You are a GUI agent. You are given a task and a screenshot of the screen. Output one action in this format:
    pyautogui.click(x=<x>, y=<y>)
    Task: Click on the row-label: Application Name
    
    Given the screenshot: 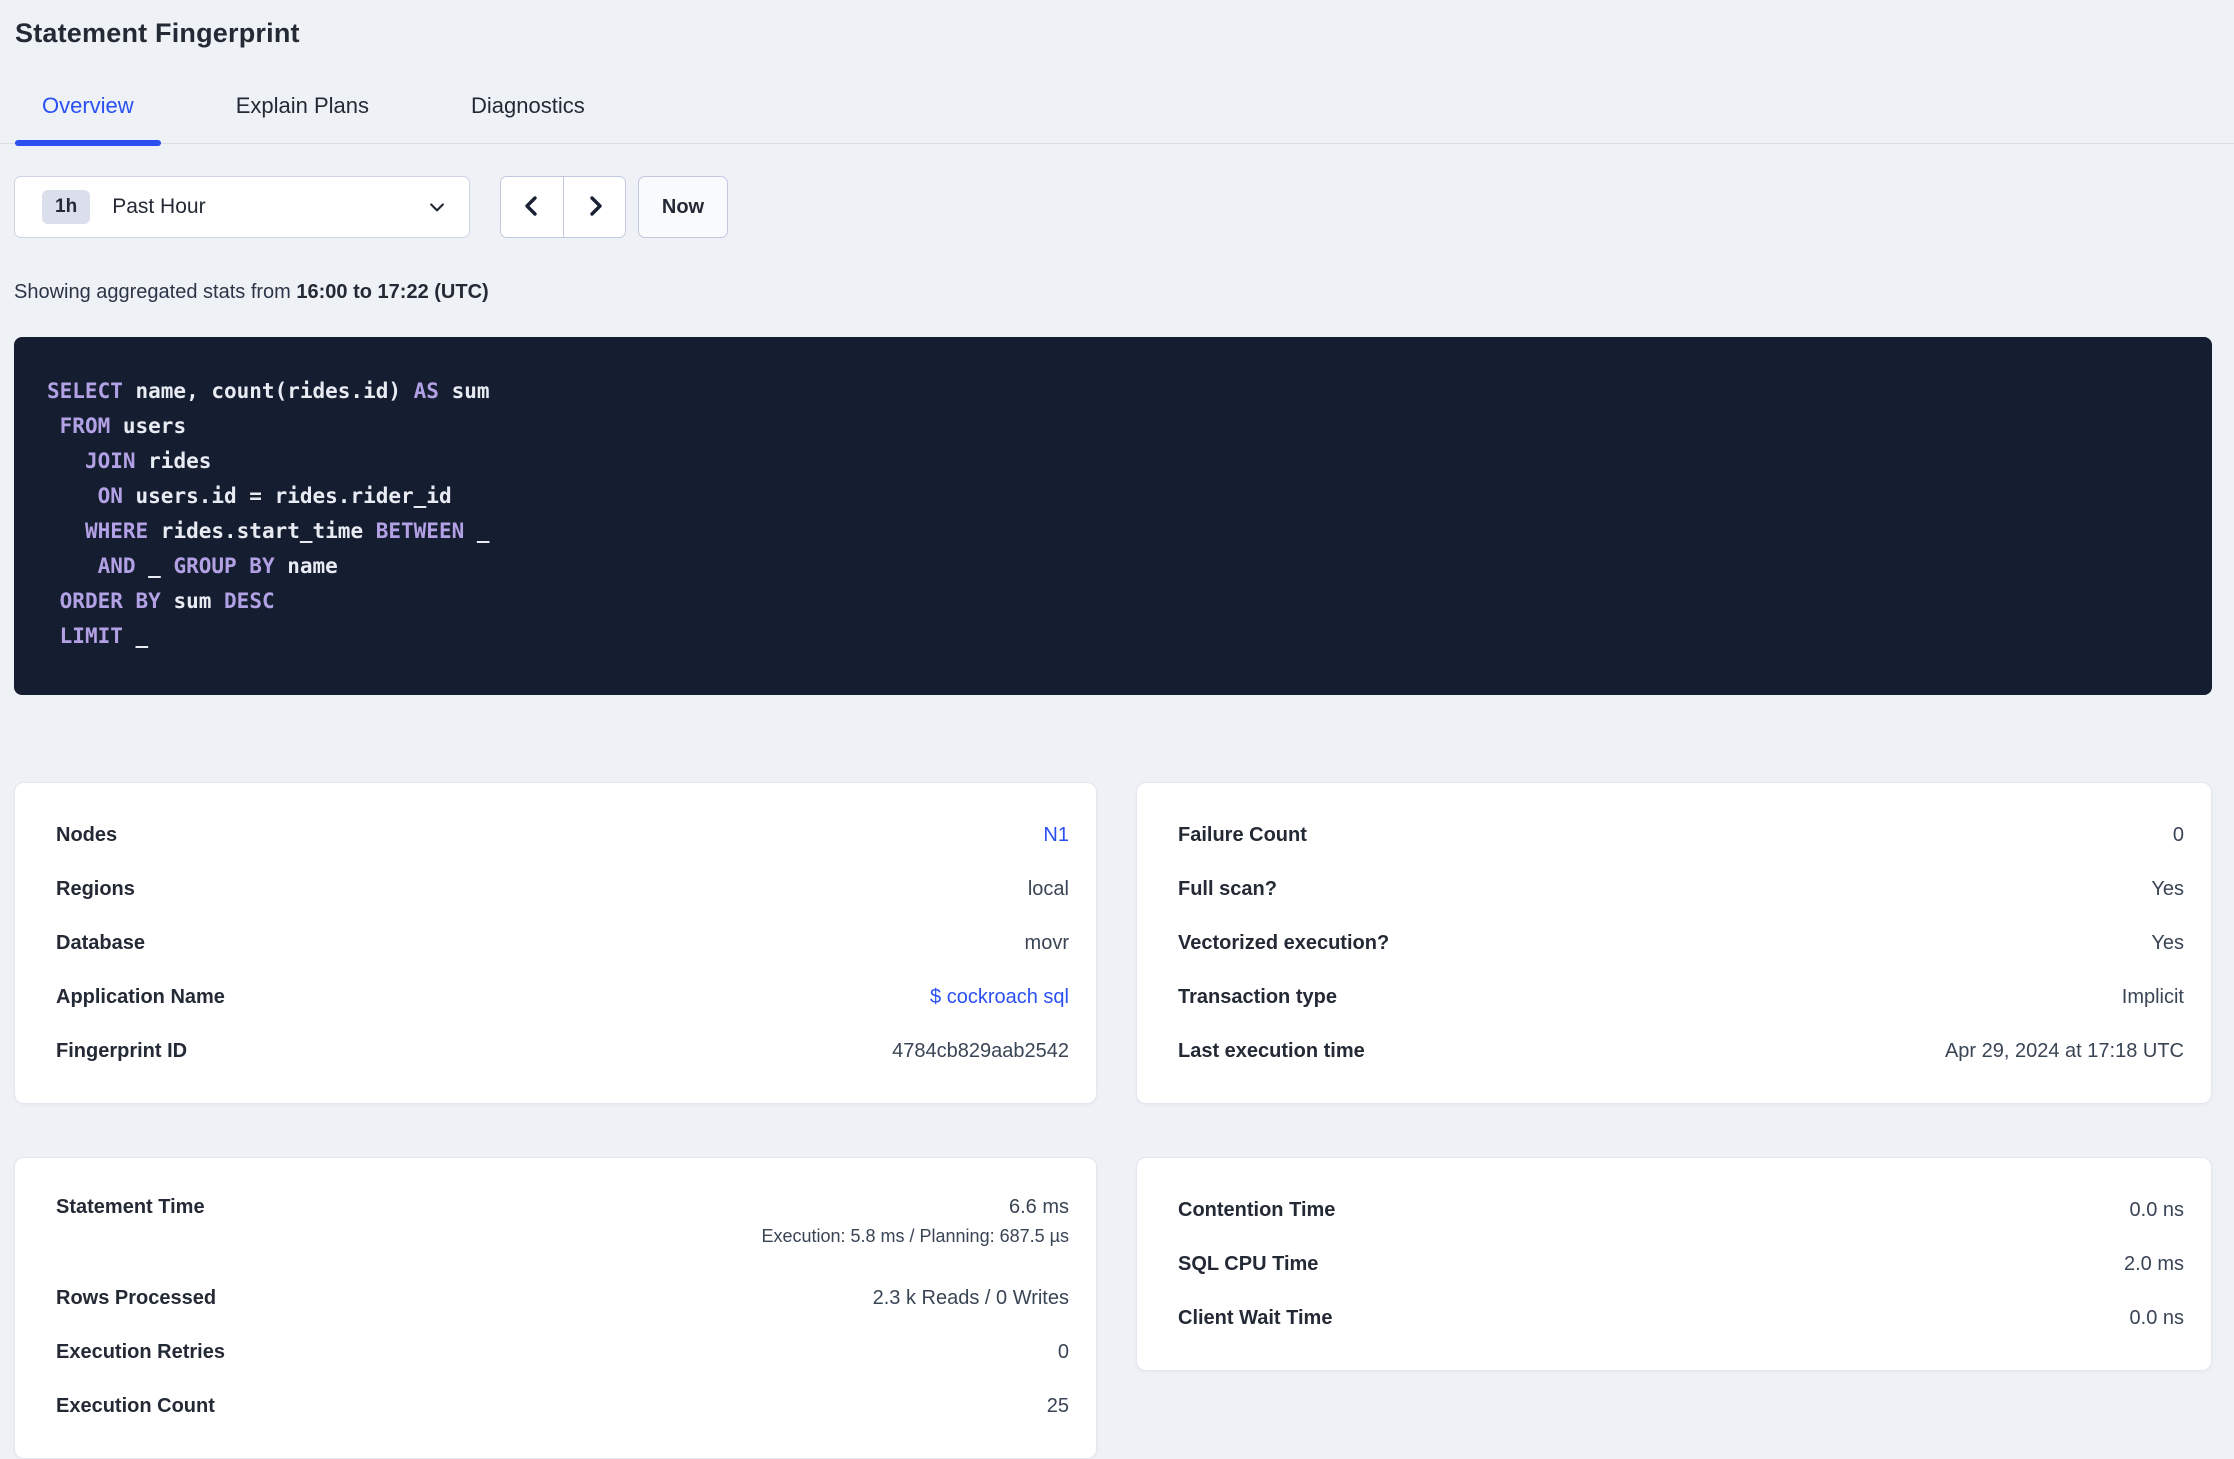 What is the action you would take?
    pyautogui.click(x=140, y=996)
    